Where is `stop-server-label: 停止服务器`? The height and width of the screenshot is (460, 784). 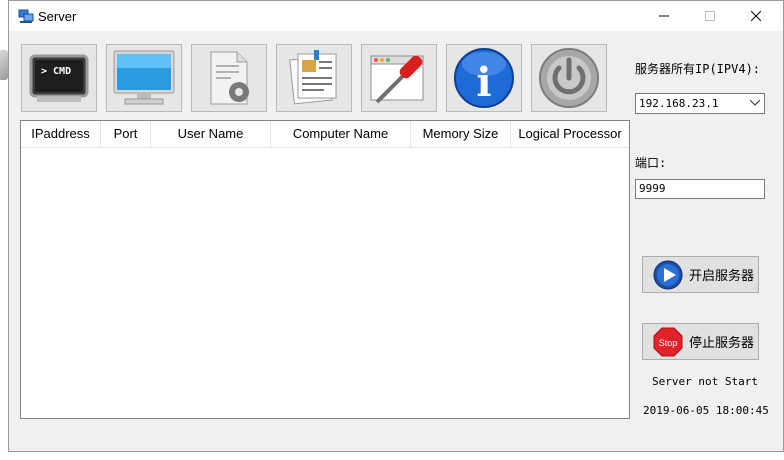
stop-server-label: 停止服务器 is located at coordinates (722, 342).